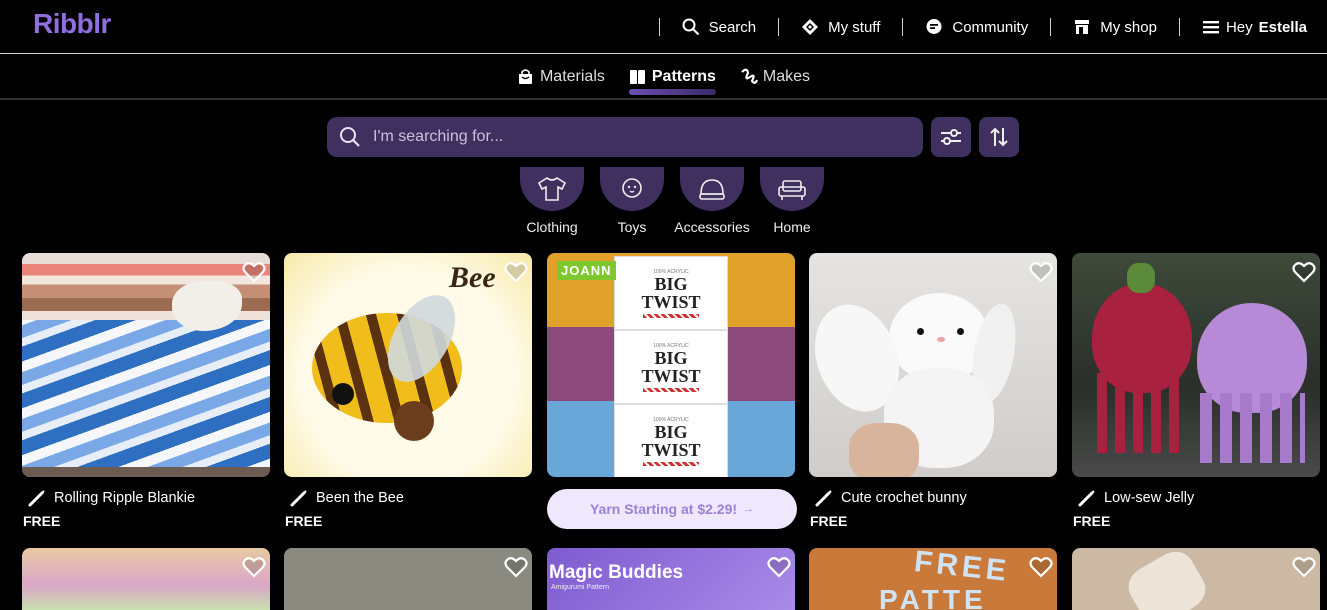 The height and width of the screenshot is (610, 1327). I want to click on pattern-title: Rolling Ripple Blankie, so click(124, 498).